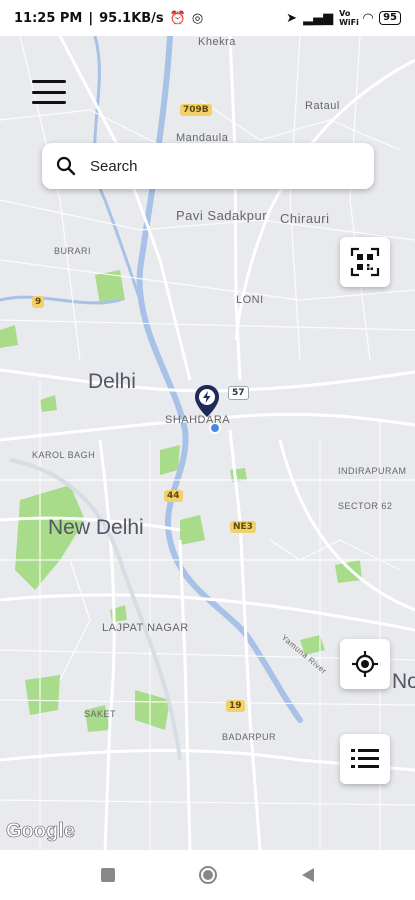  I want to click on recents-button, so click(108, 875).